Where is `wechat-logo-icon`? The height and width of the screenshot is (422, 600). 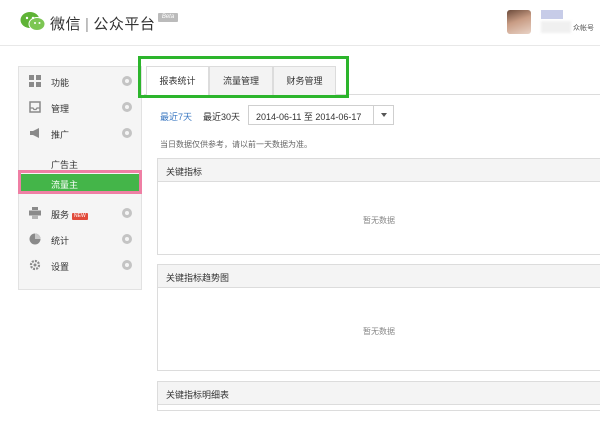
wechat-logo-icon is located at coordinates (33, 22).